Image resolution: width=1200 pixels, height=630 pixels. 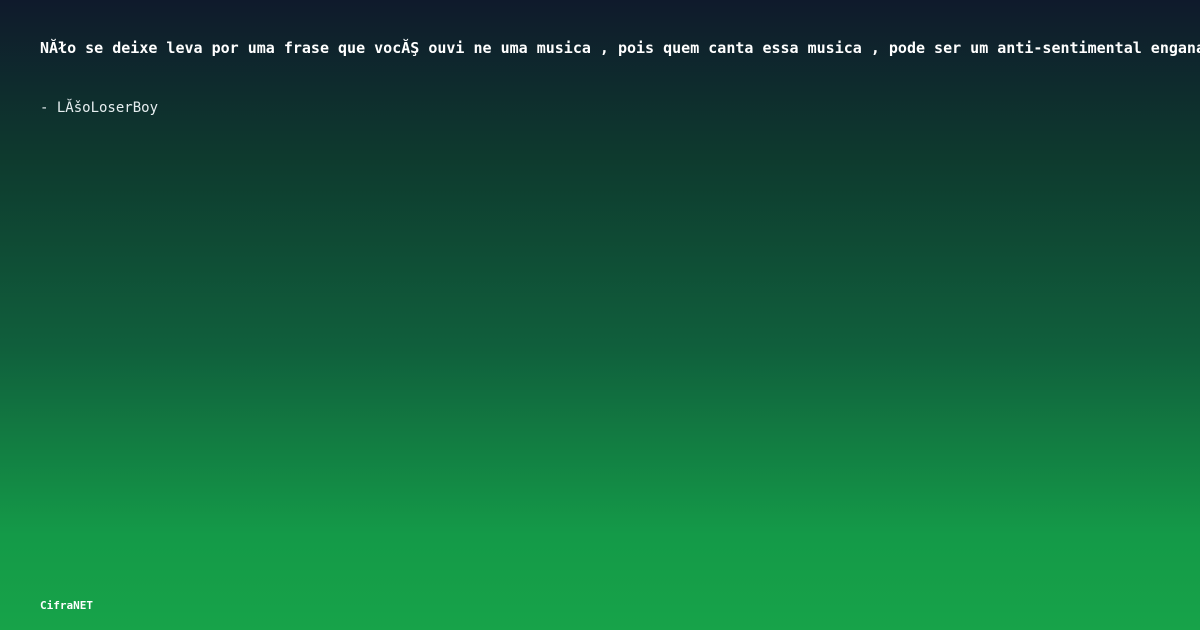 What do you see at coordinates (66, 605) in the screenshot?
I see `brand-logo: CifraNET` at bounding box center [66, 605].